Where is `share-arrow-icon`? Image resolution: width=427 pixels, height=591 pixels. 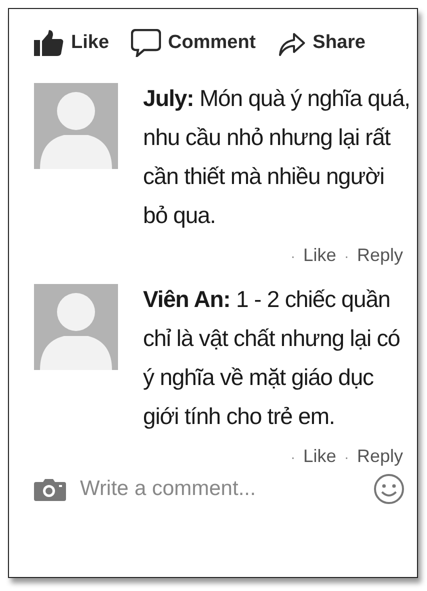
share-arrow-icon is located at coordinates (292, 43).